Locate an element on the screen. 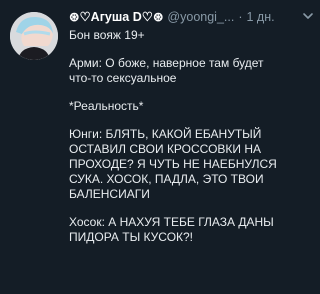  display-name: ⊛♡Агуша D♡⊛ is located at coordinates (116, 17).